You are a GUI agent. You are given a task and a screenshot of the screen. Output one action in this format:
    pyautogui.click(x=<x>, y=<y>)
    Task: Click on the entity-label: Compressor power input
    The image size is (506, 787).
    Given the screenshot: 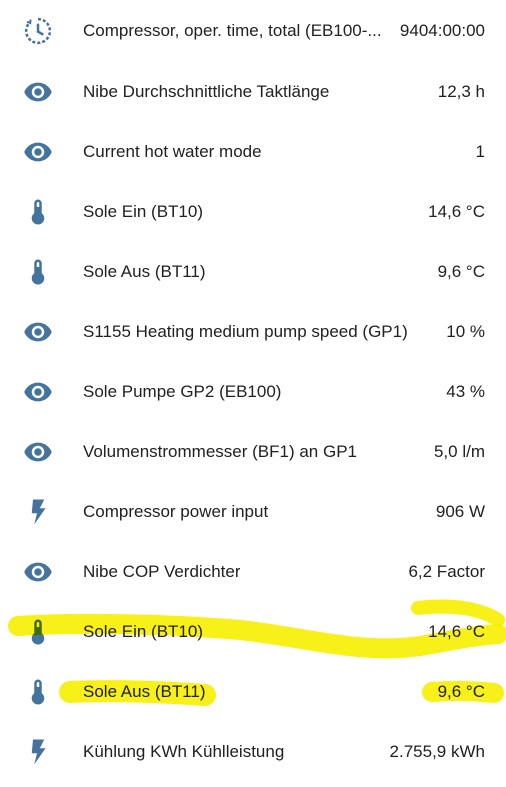 What is the action you would take?
    pyautogui.click(x=176, y=511)
    